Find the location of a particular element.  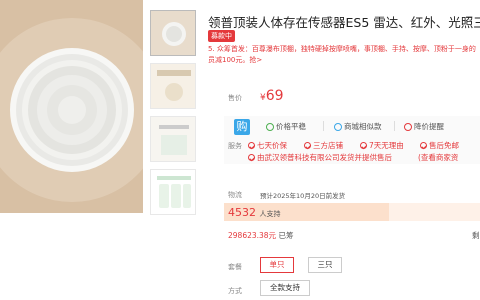

remaining-label: 剩 is located at coordinates (476, 235).